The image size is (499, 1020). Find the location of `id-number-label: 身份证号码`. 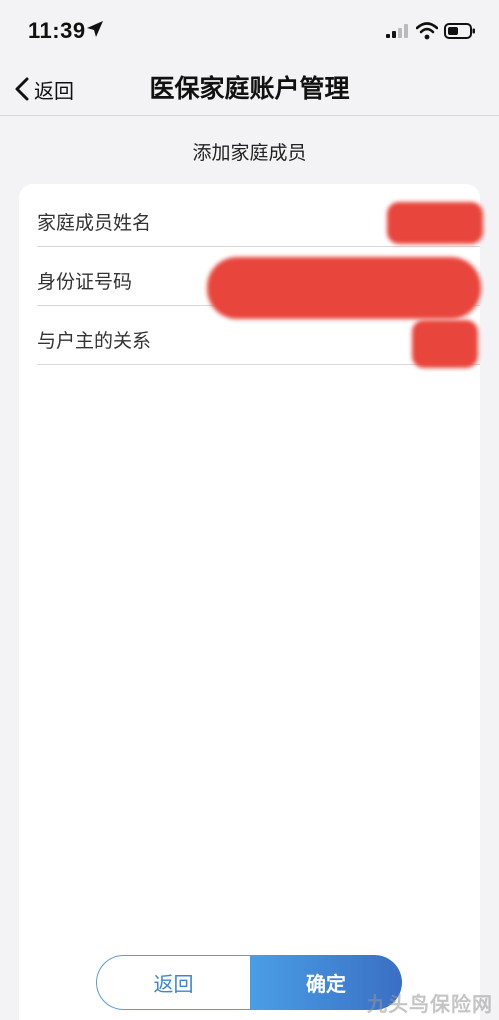

id-number-label: 身份证号码 is located at coordinates (85, 282).